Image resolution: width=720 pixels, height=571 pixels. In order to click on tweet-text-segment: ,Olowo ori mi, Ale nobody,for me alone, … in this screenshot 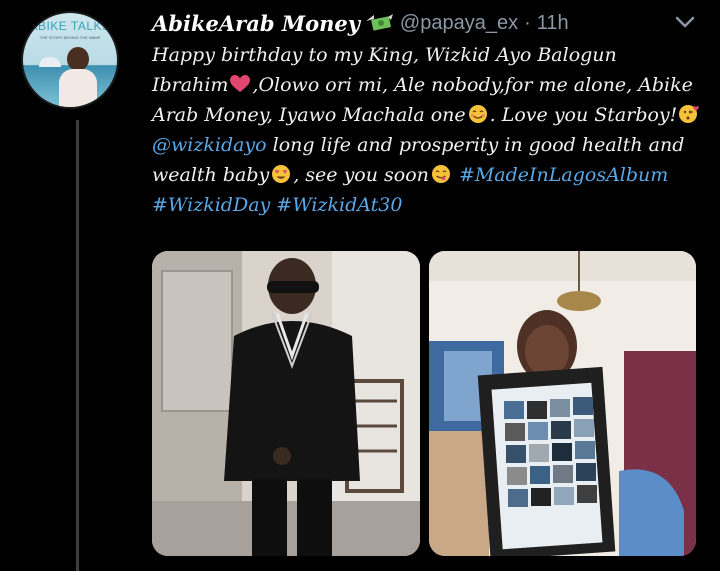, I will do `click(472, 85)`.